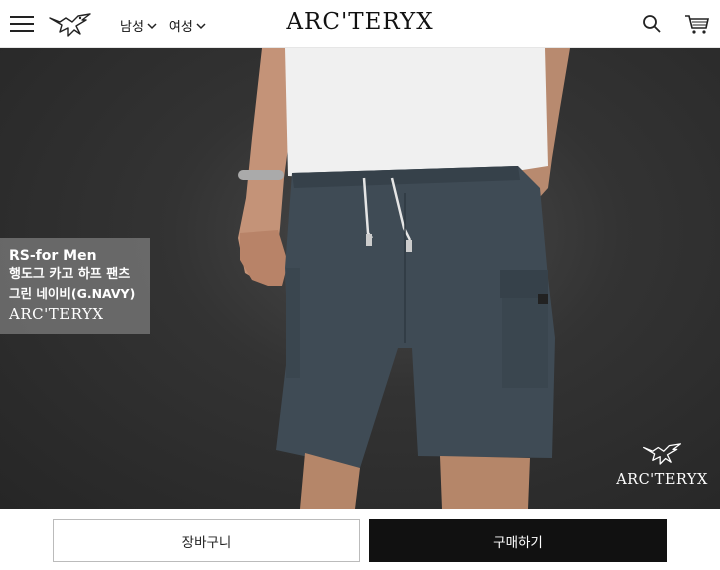  Describe the element at coordinates (163, 25) in the screenshot. I see `gender-nav: 남성 여성` at that location.